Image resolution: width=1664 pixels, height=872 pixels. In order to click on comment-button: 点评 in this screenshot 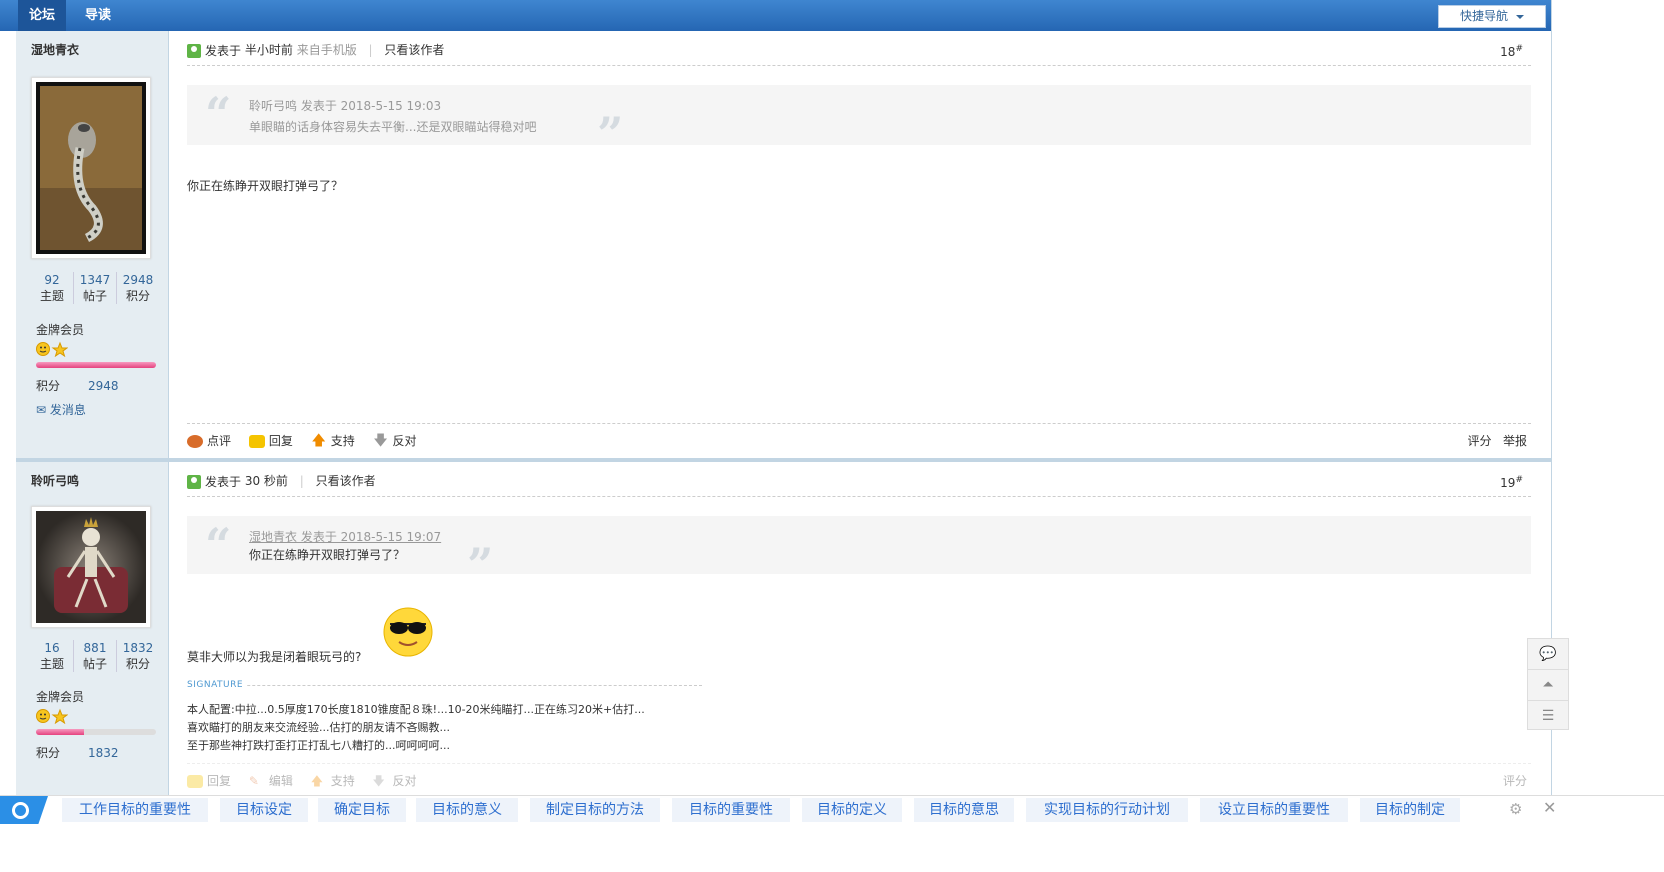, I will do `click(209, 441)`.